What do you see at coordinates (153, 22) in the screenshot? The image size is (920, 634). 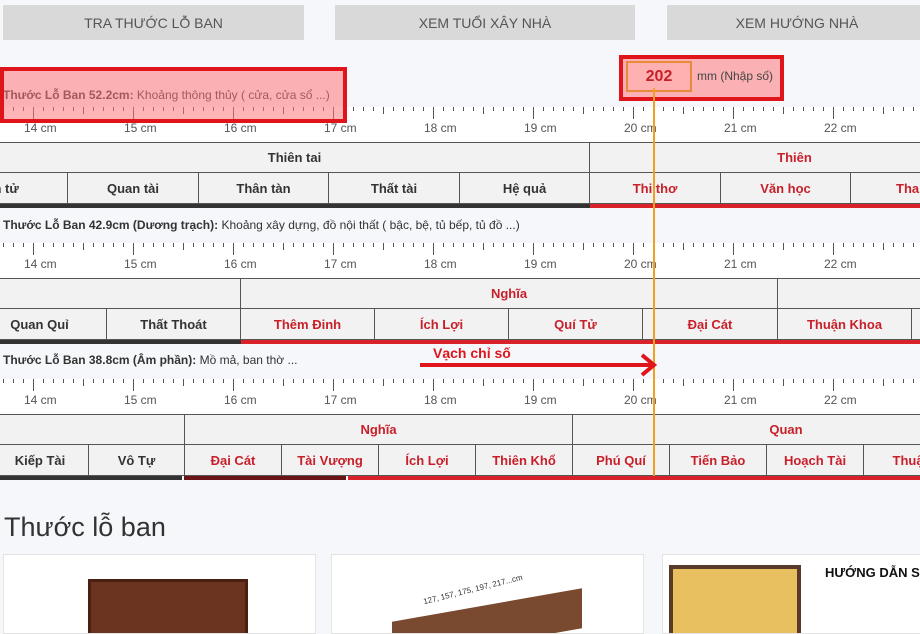 I see `tab-tra-thuoc-lo-ban: TRA THƯỚC LỖ BAN` at bounding box center [153, 22].